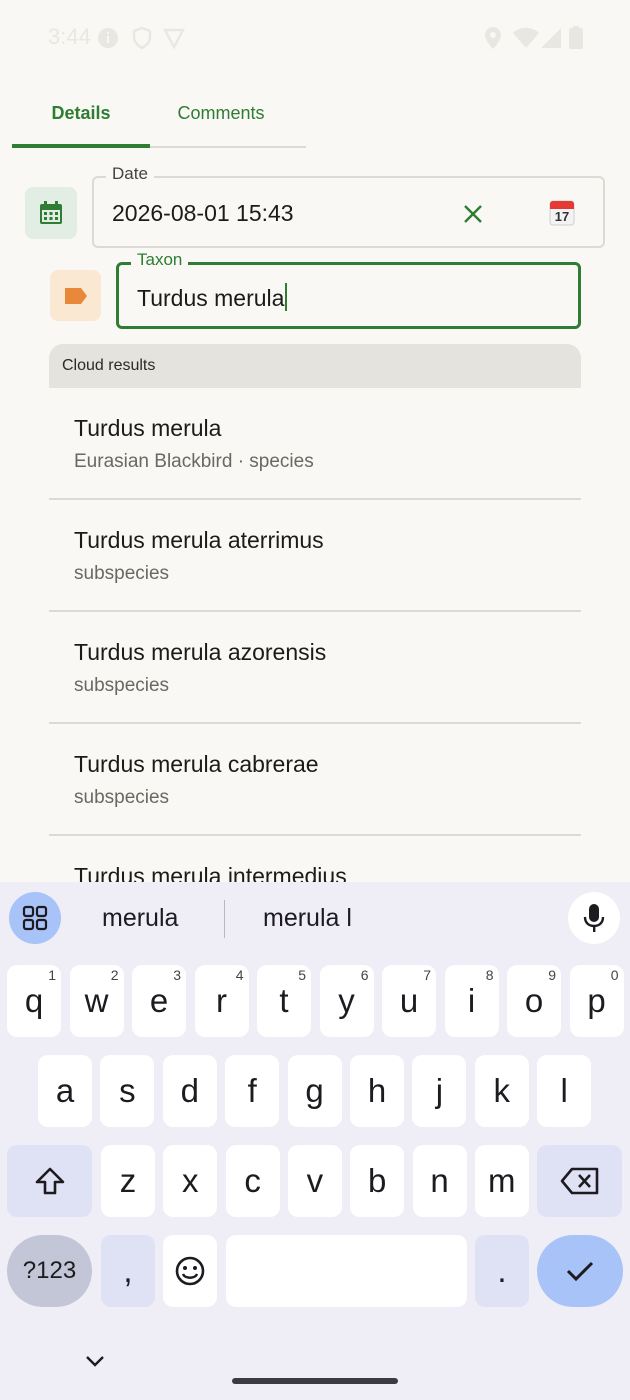 The image size is (630, 1400). Describe the element at coordinates (108, 38) in the screenshot. I see `info-icon` at that location.